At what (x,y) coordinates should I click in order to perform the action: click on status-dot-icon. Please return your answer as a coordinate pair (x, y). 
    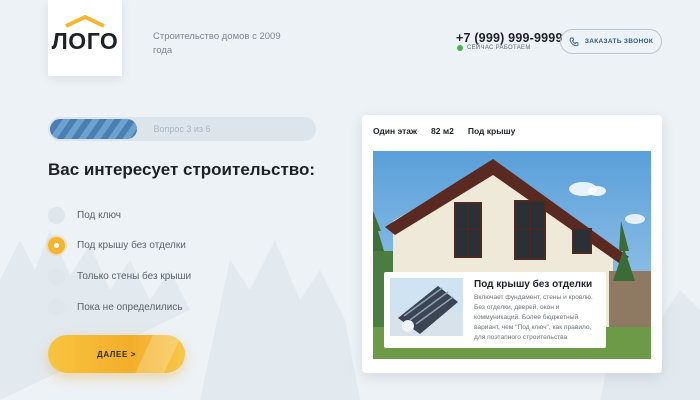
    Looking at the image, I should click on (460, 48).